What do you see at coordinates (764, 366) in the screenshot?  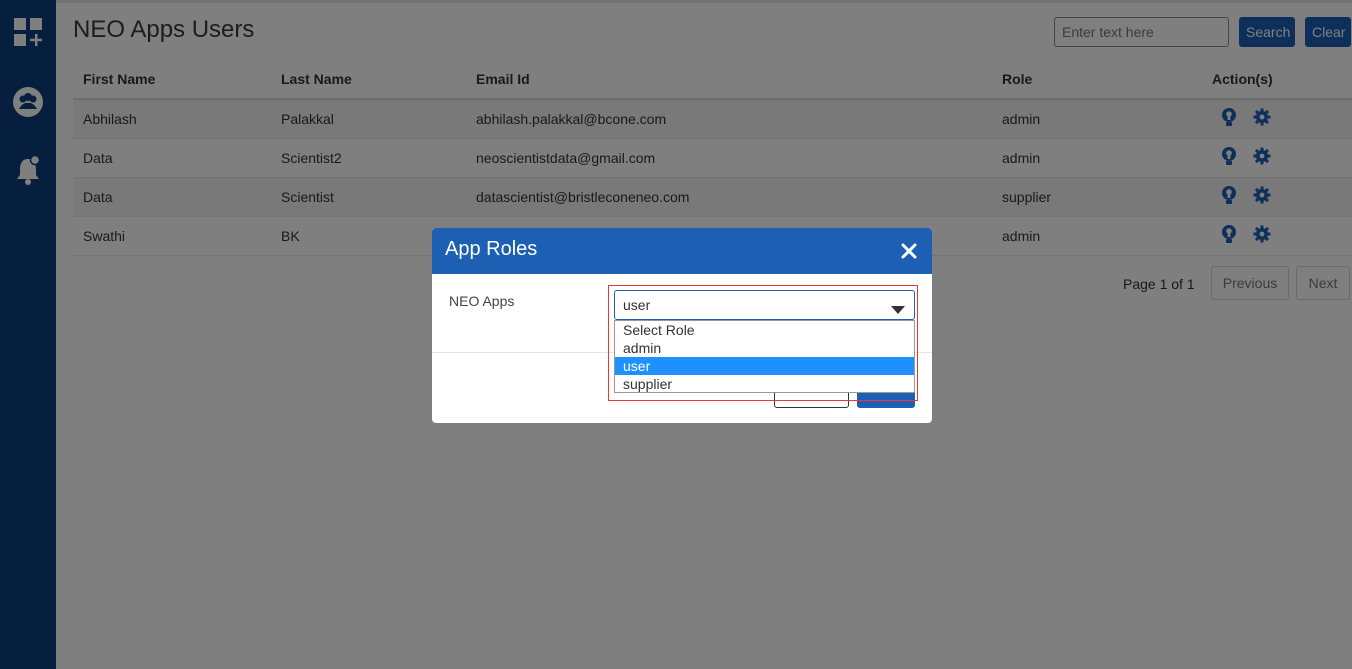 I see `role-option-user: user` at bounding box center [764, 366].